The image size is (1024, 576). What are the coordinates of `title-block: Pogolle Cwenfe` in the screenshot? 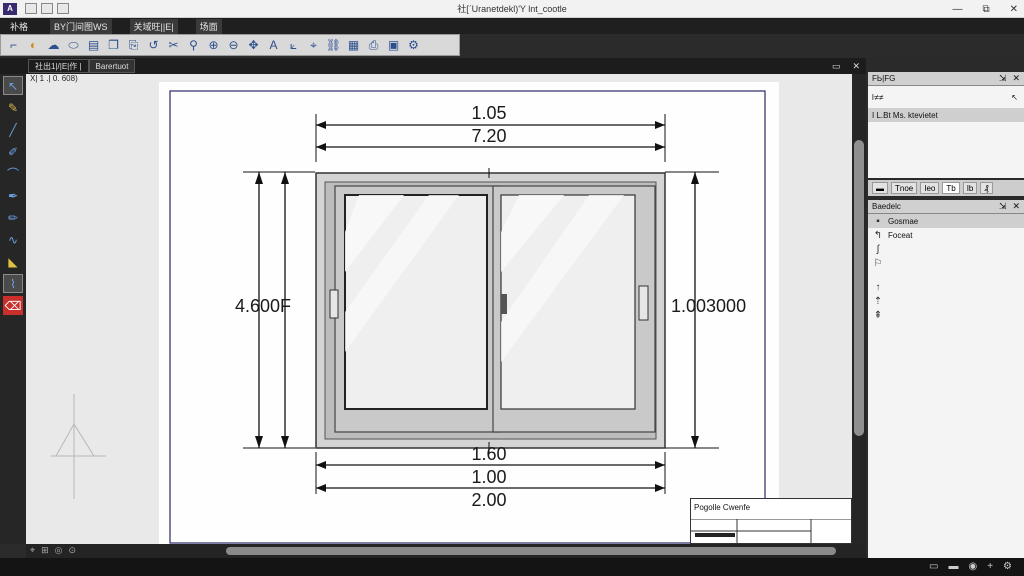 It's located at (771, 521).